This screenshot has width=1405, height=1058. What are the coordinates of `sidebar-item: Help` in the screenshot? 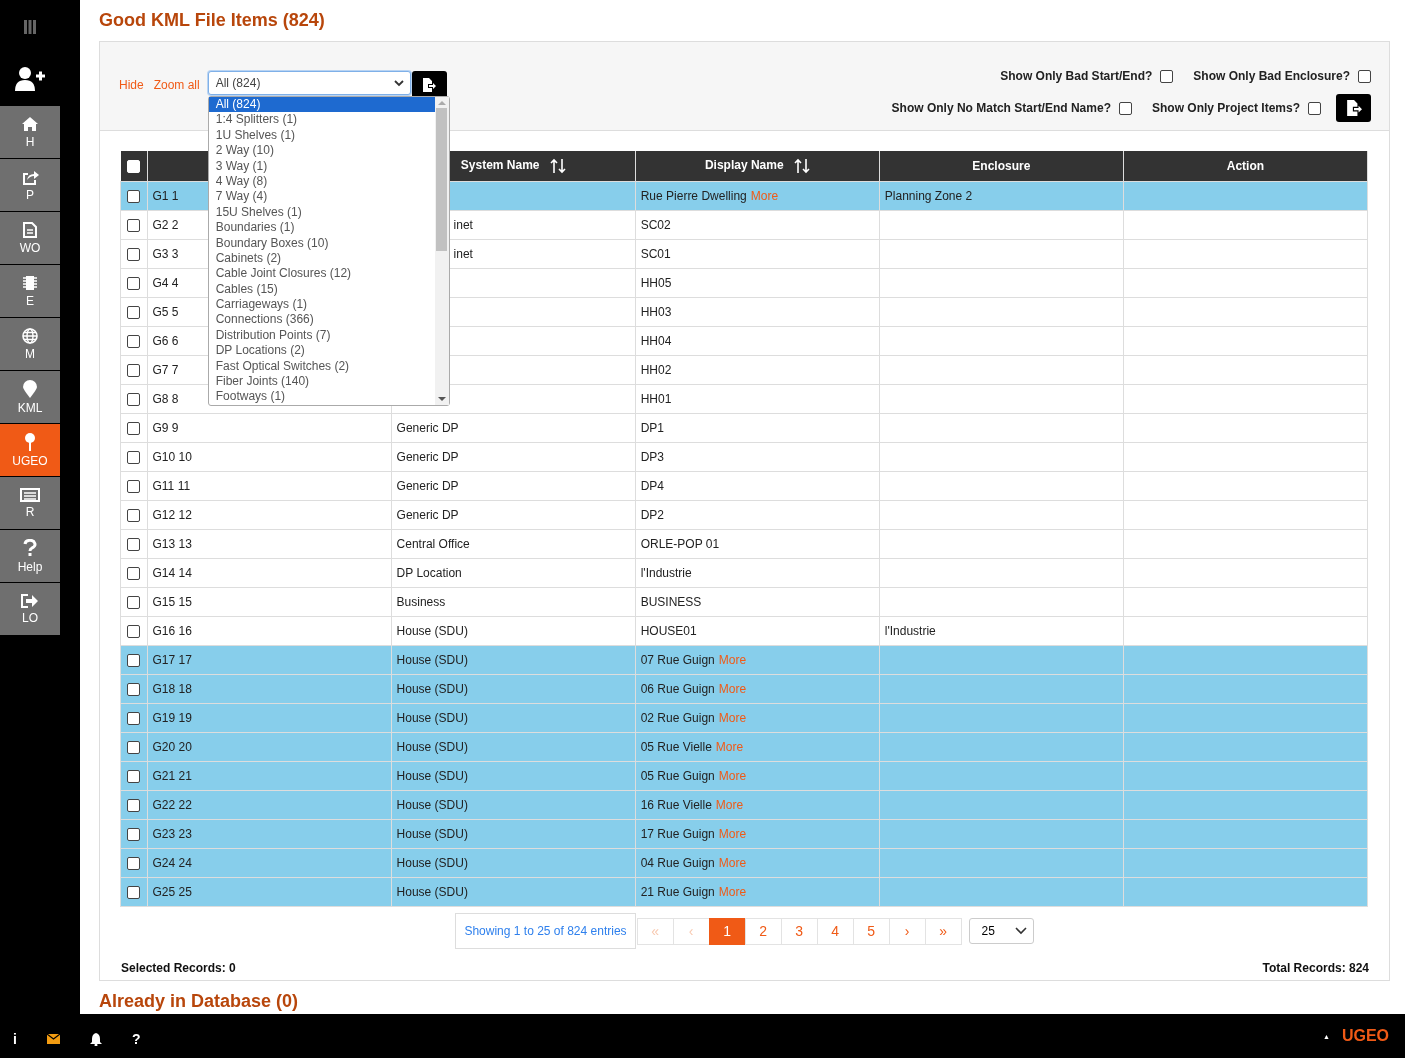 It's located at (30, 556).